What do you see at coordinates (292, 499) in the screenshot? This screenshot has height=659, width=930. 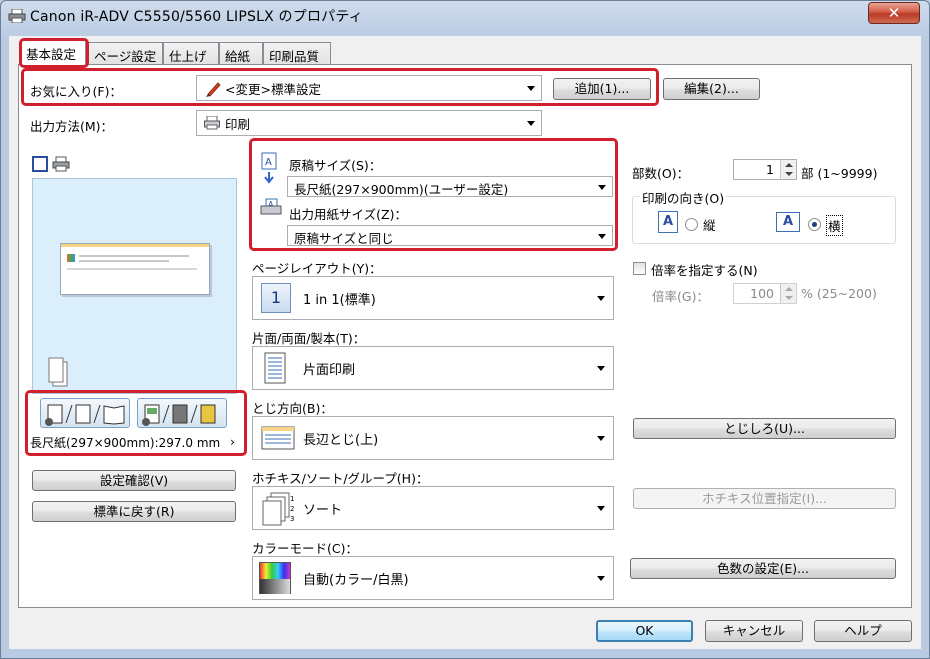 I see `svg-text: 1` at bounding box center [292, 499].